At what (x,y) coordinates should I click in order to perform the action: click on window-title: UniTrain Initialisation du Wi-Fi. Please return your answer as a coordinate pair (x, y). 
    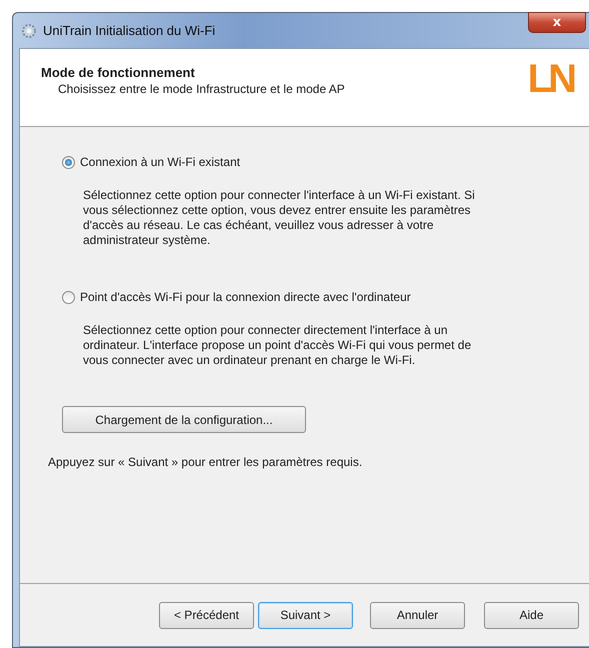
    Looking at the image, I should click on (129, 30).